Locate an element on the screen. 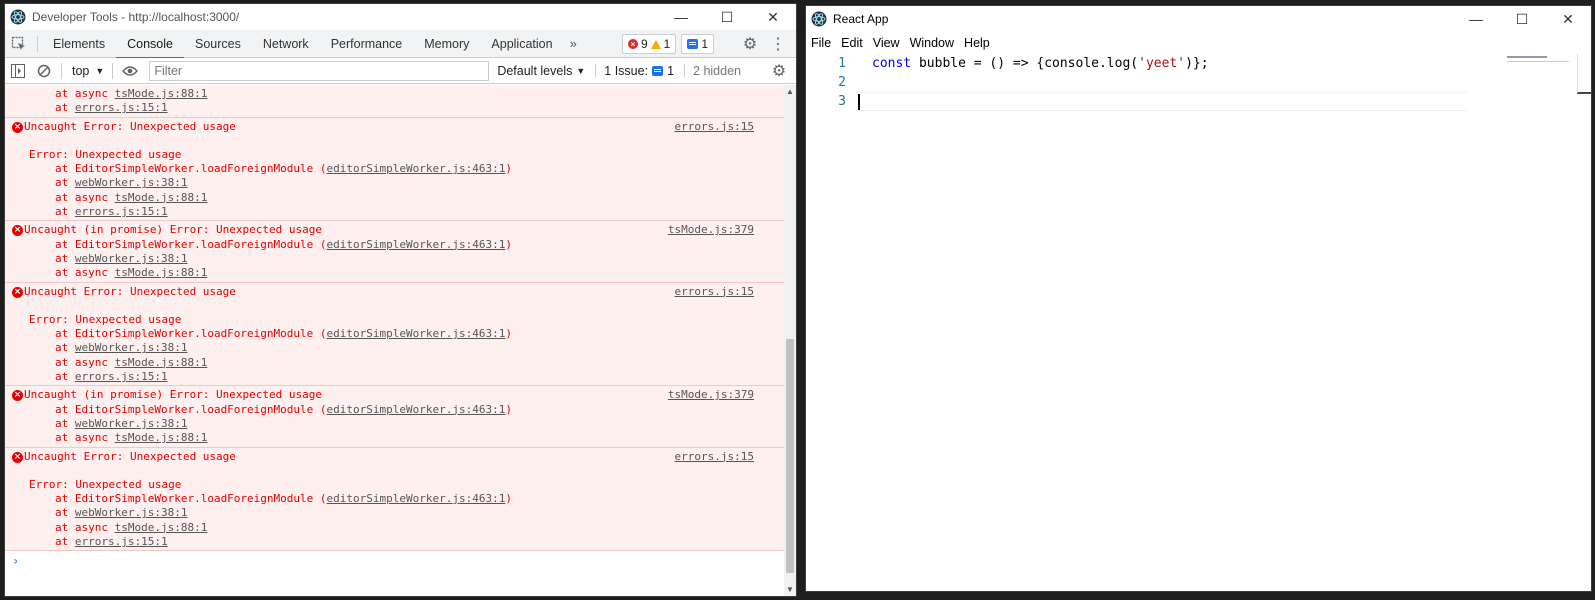 Image resolution: width=1595 pixels, height=600 pixels. line-number: 1 is located at coordinates (842, 63).